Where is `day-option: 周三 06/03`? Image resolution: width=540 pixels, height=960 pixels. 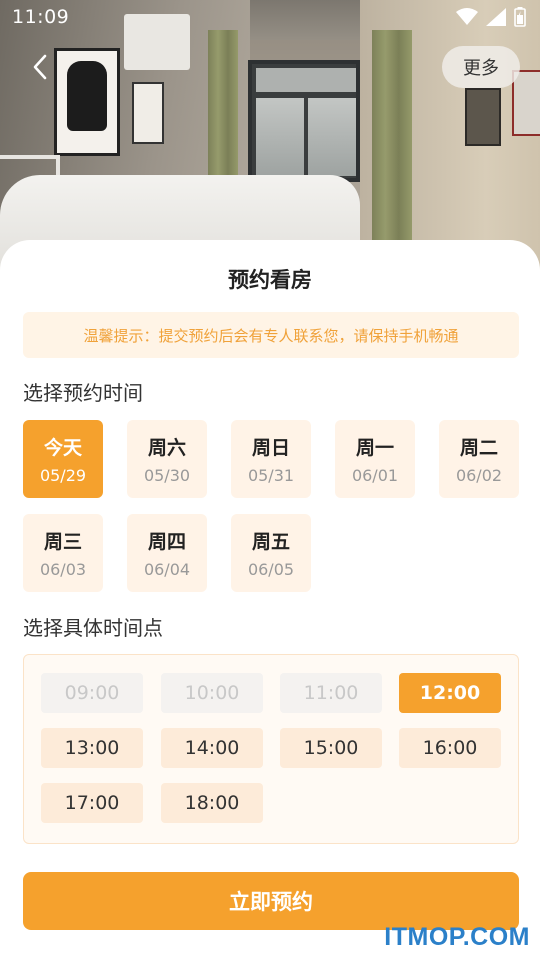
day-option: 周三 06/03 is located at coordinates (63, 553).